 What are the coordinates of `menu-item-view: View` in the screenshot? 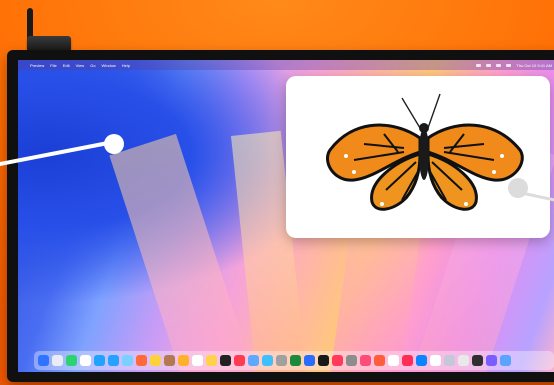 It's located at (80, 65).